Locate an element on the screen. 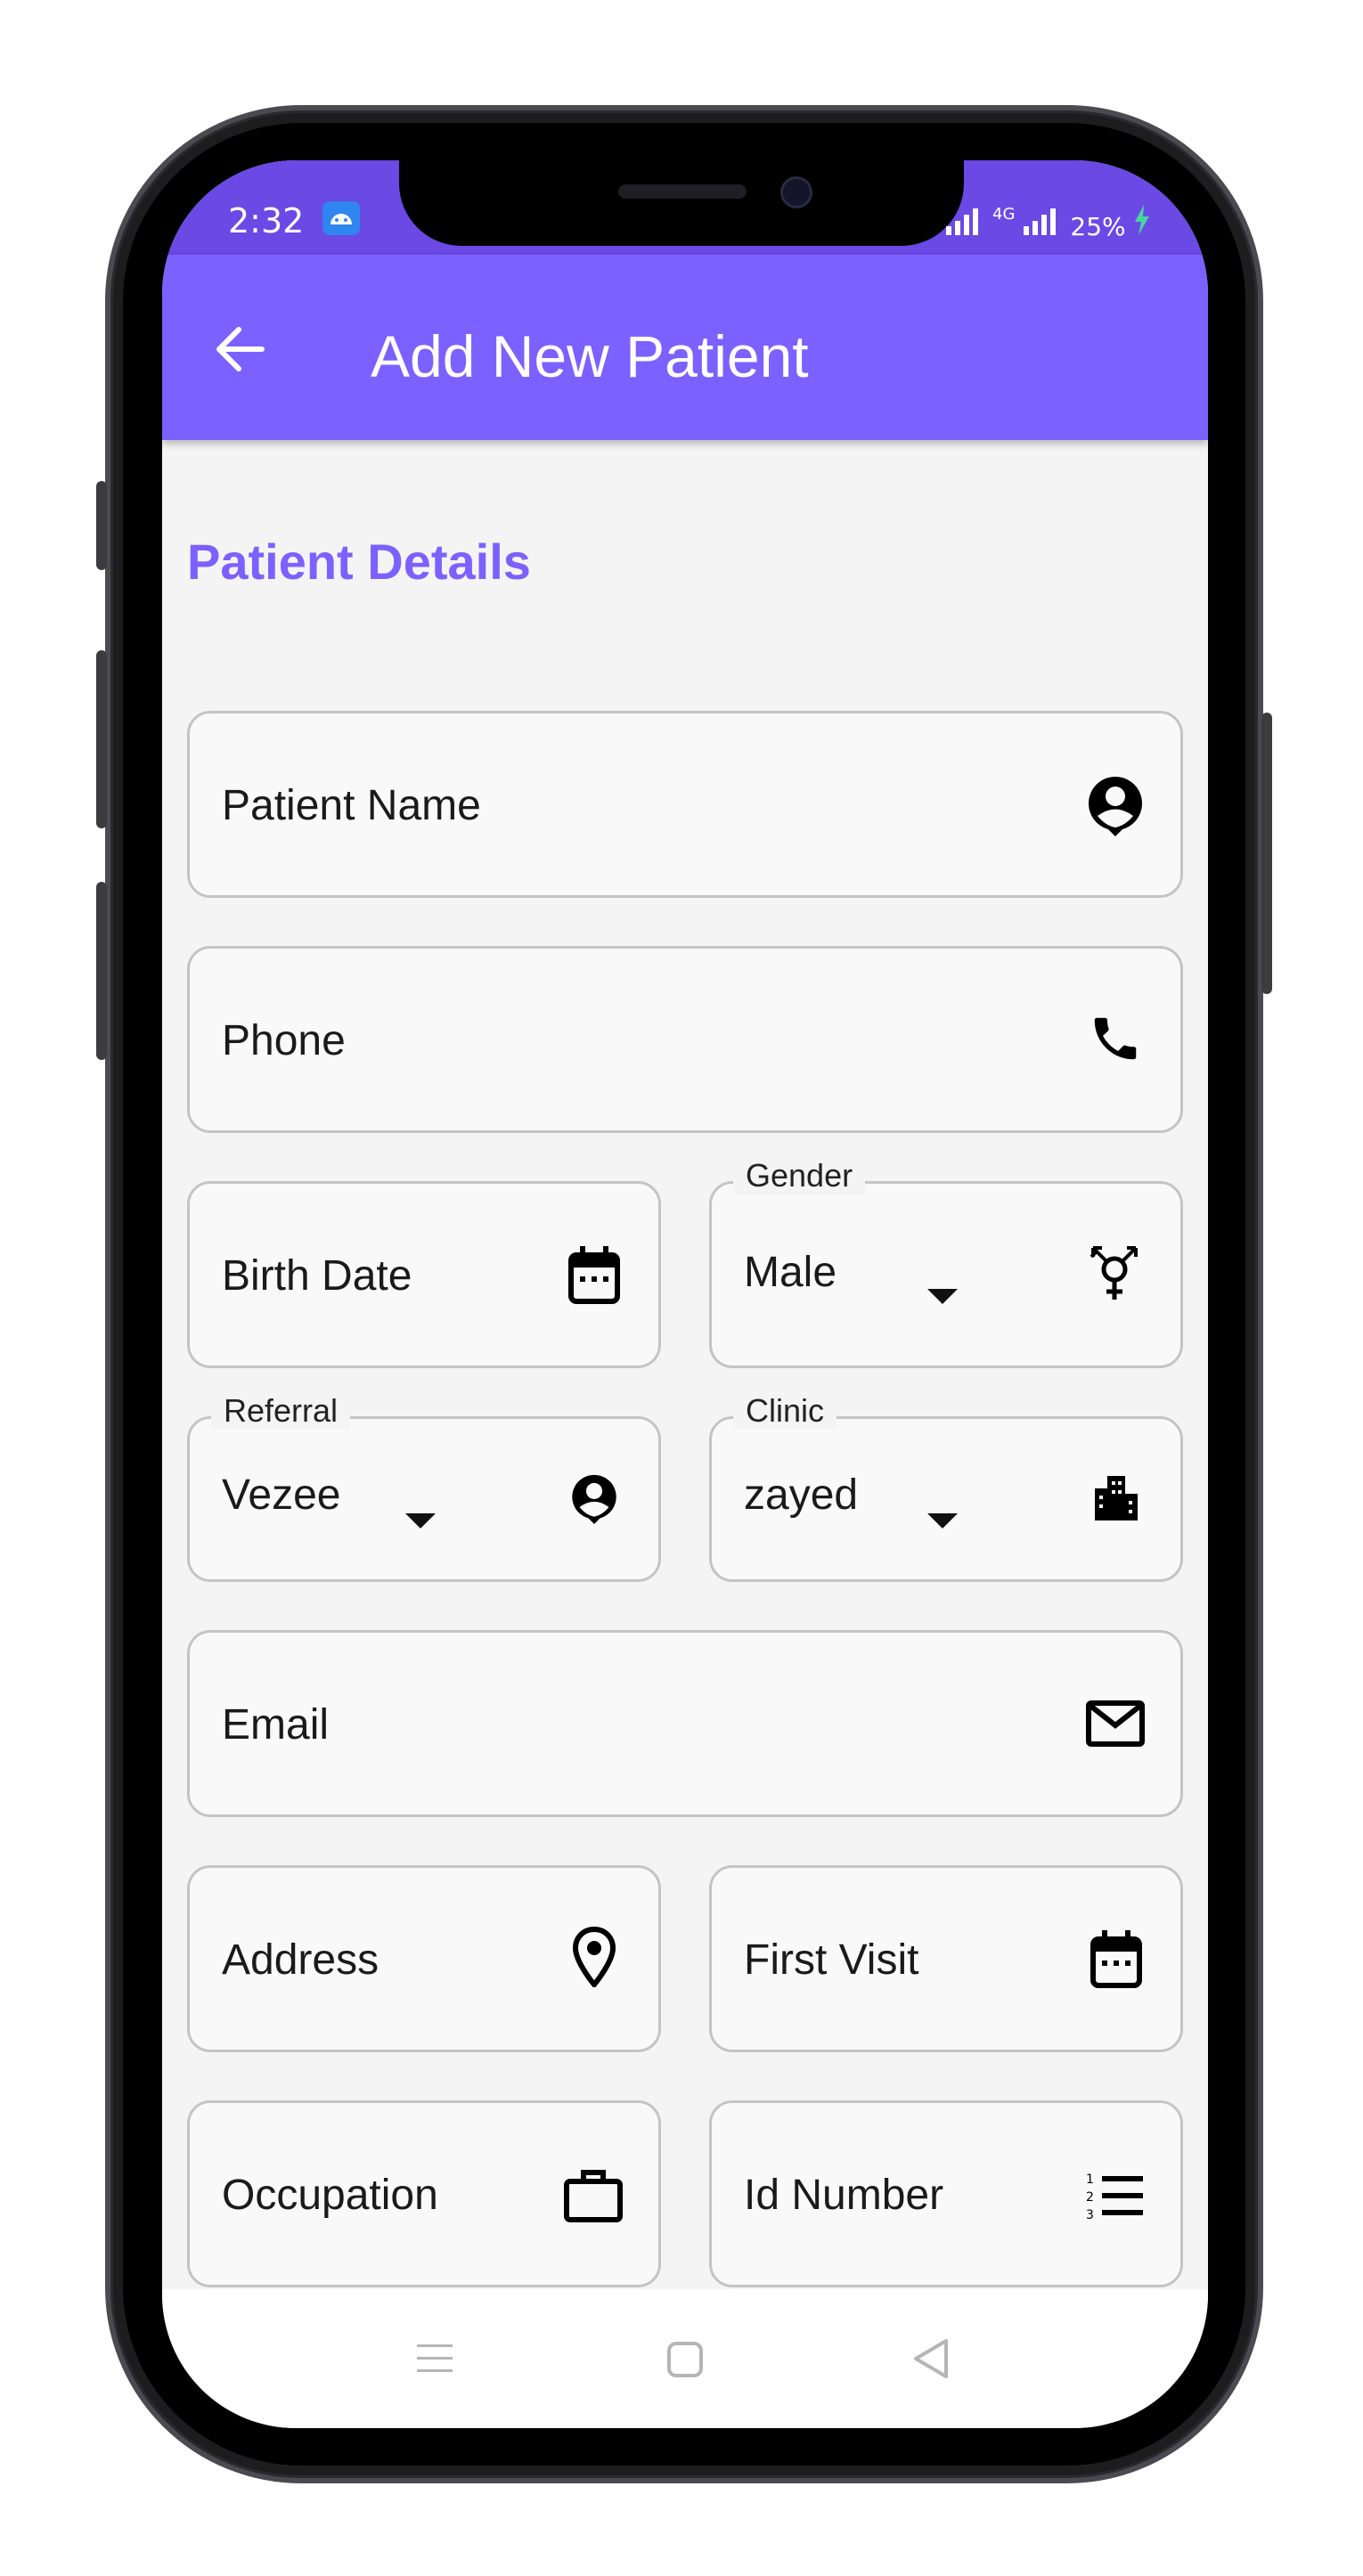 The width and height of the screenshot is (1363, 2576). earpiece-speaker is located at coordinates (682, 191).